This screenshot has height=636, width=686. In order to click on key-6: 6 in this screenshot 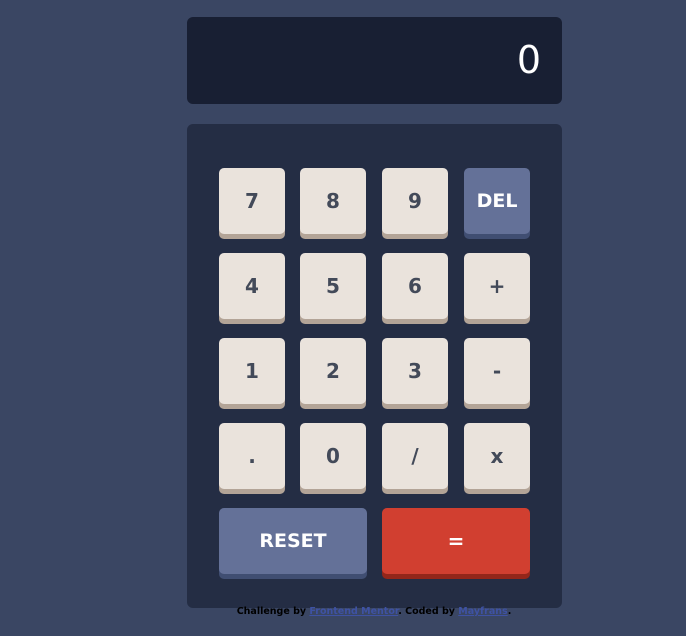, I will do `click(415, 286)`.